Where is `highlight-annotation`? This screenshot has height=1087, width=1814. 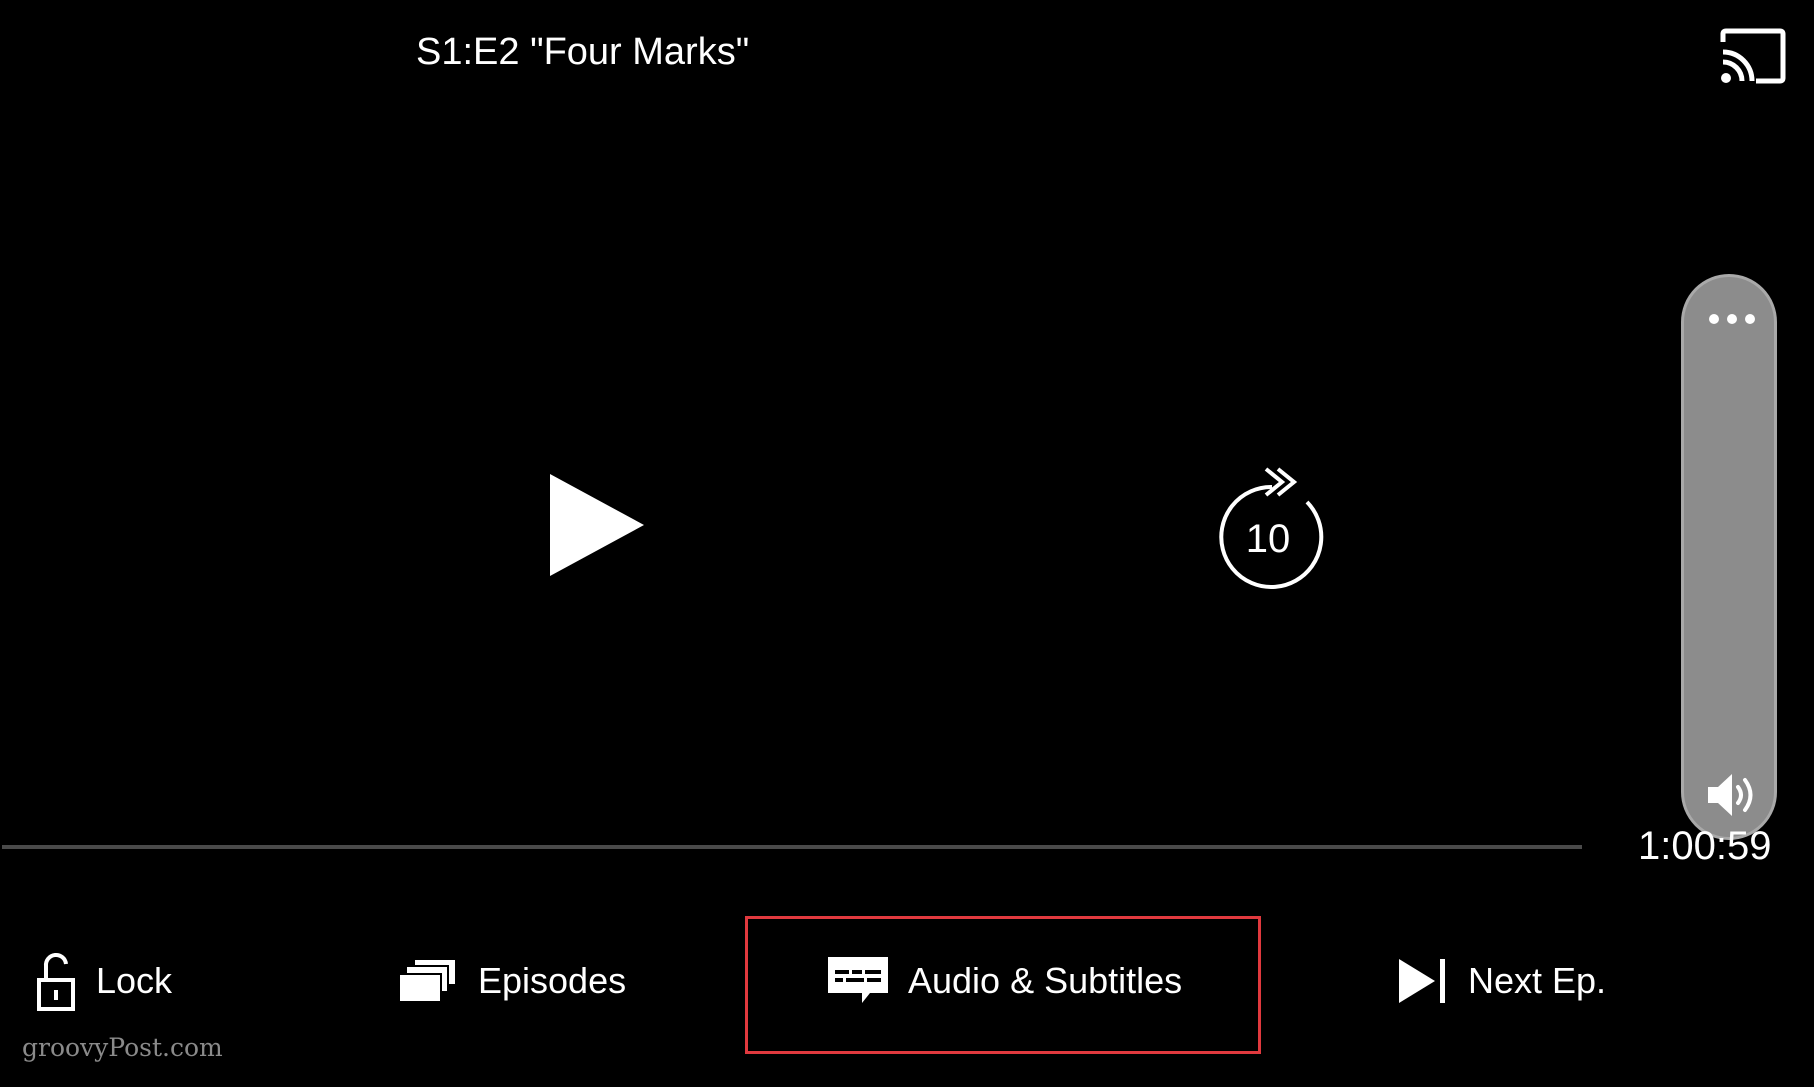
highlight-annotation is located at coordinates (1003, 985).